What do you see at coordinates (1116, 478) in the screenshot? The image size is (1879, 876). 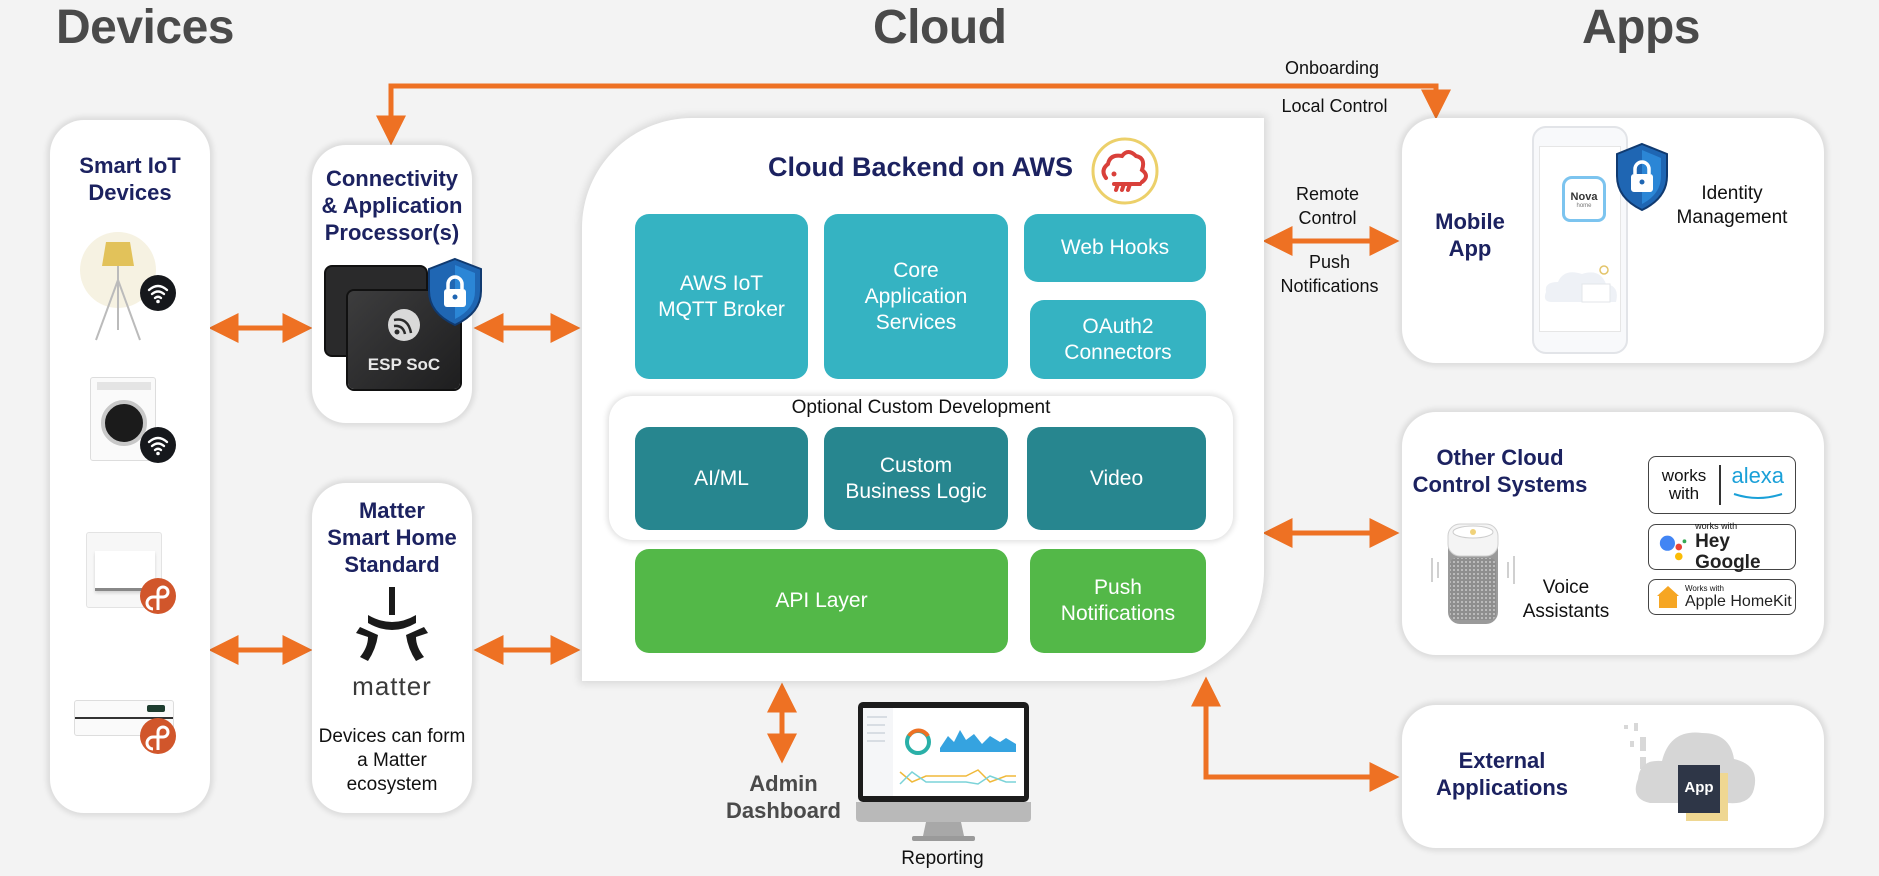 I see `tile-video: Video` at bounding box center [1116, 478].